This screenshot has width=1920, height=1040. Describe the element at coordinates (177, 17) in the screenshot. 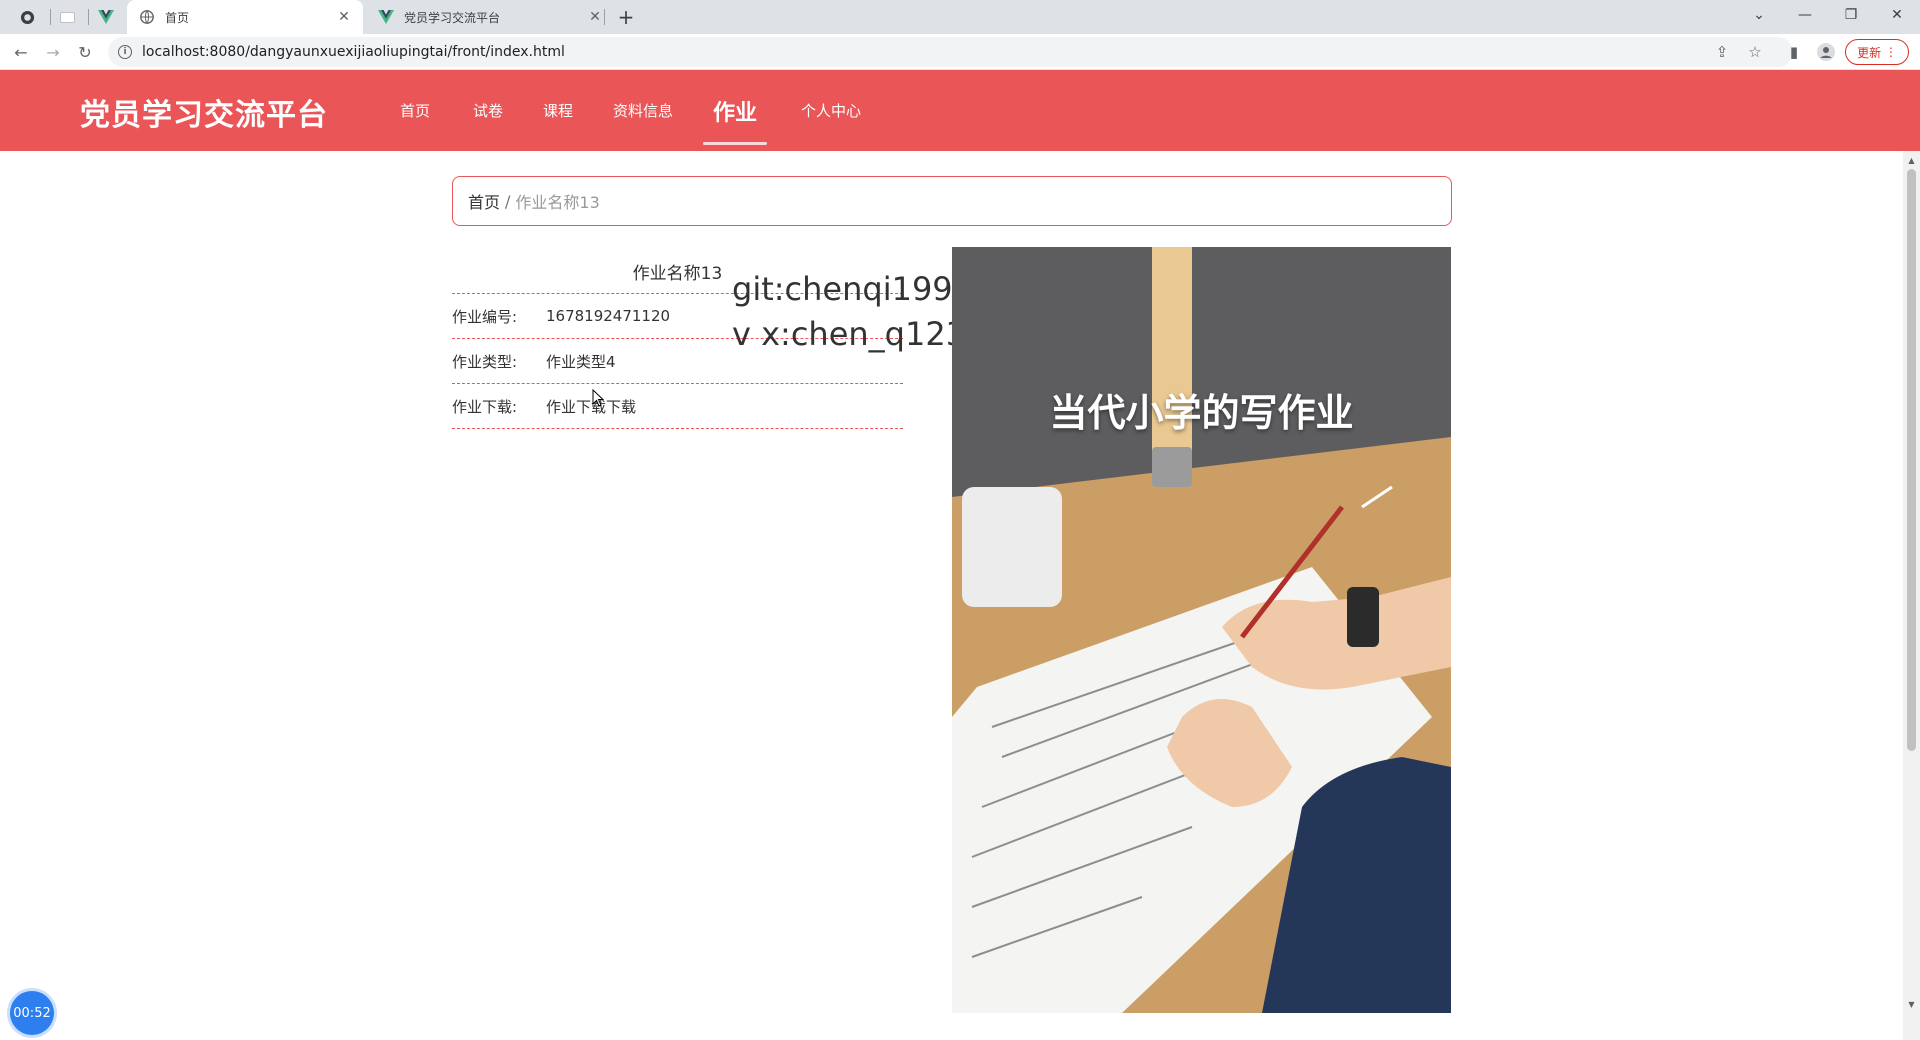

I see `tab-title: 首页` at that location.